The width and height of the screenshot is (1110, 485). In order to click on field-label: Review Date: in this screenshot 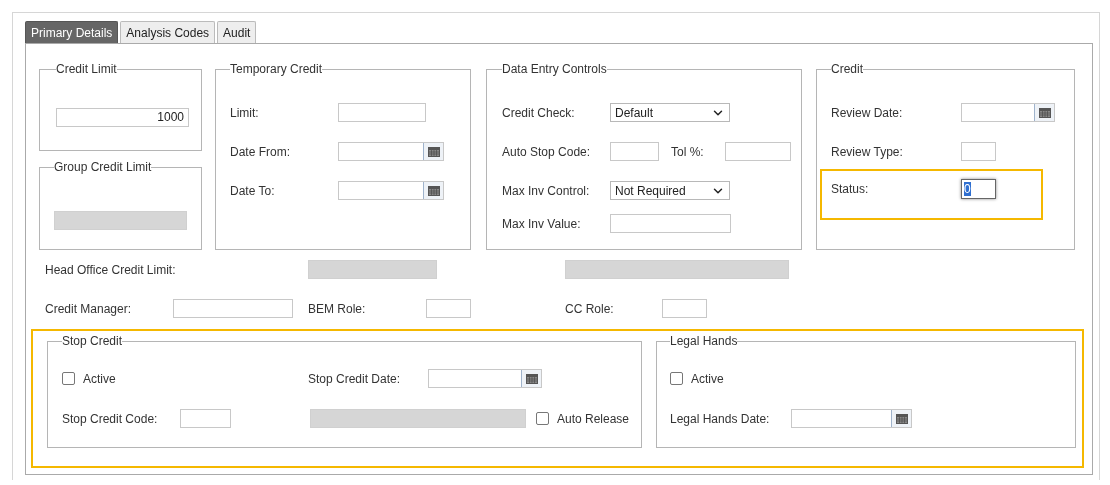, I will do `click(867, 113)`.